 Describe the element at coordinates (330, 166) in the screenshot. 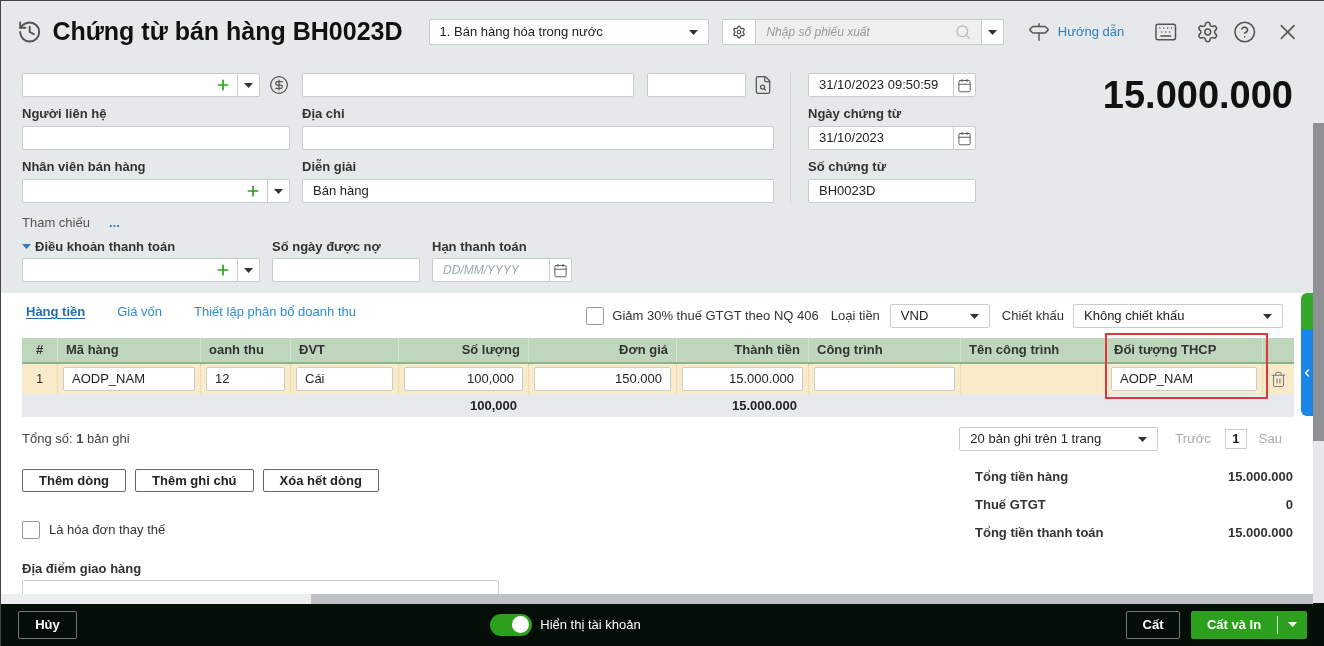

I see `field-label: Diễn giải` at that location.